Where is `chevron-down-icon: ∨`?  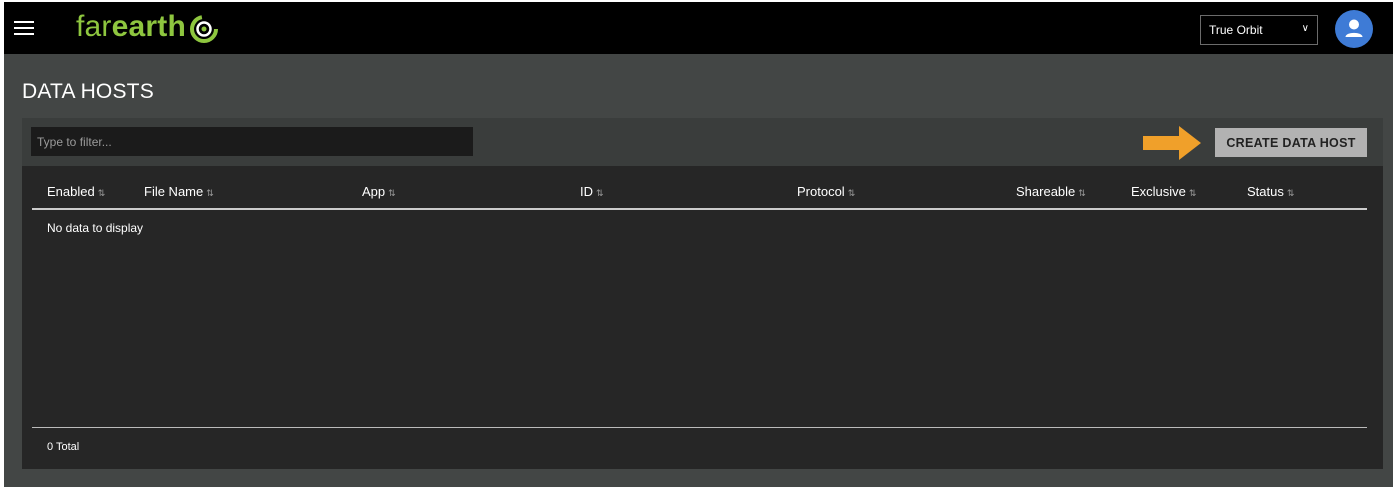
chevron-down-icon: ∨ is located at coordinates (1305, 28).